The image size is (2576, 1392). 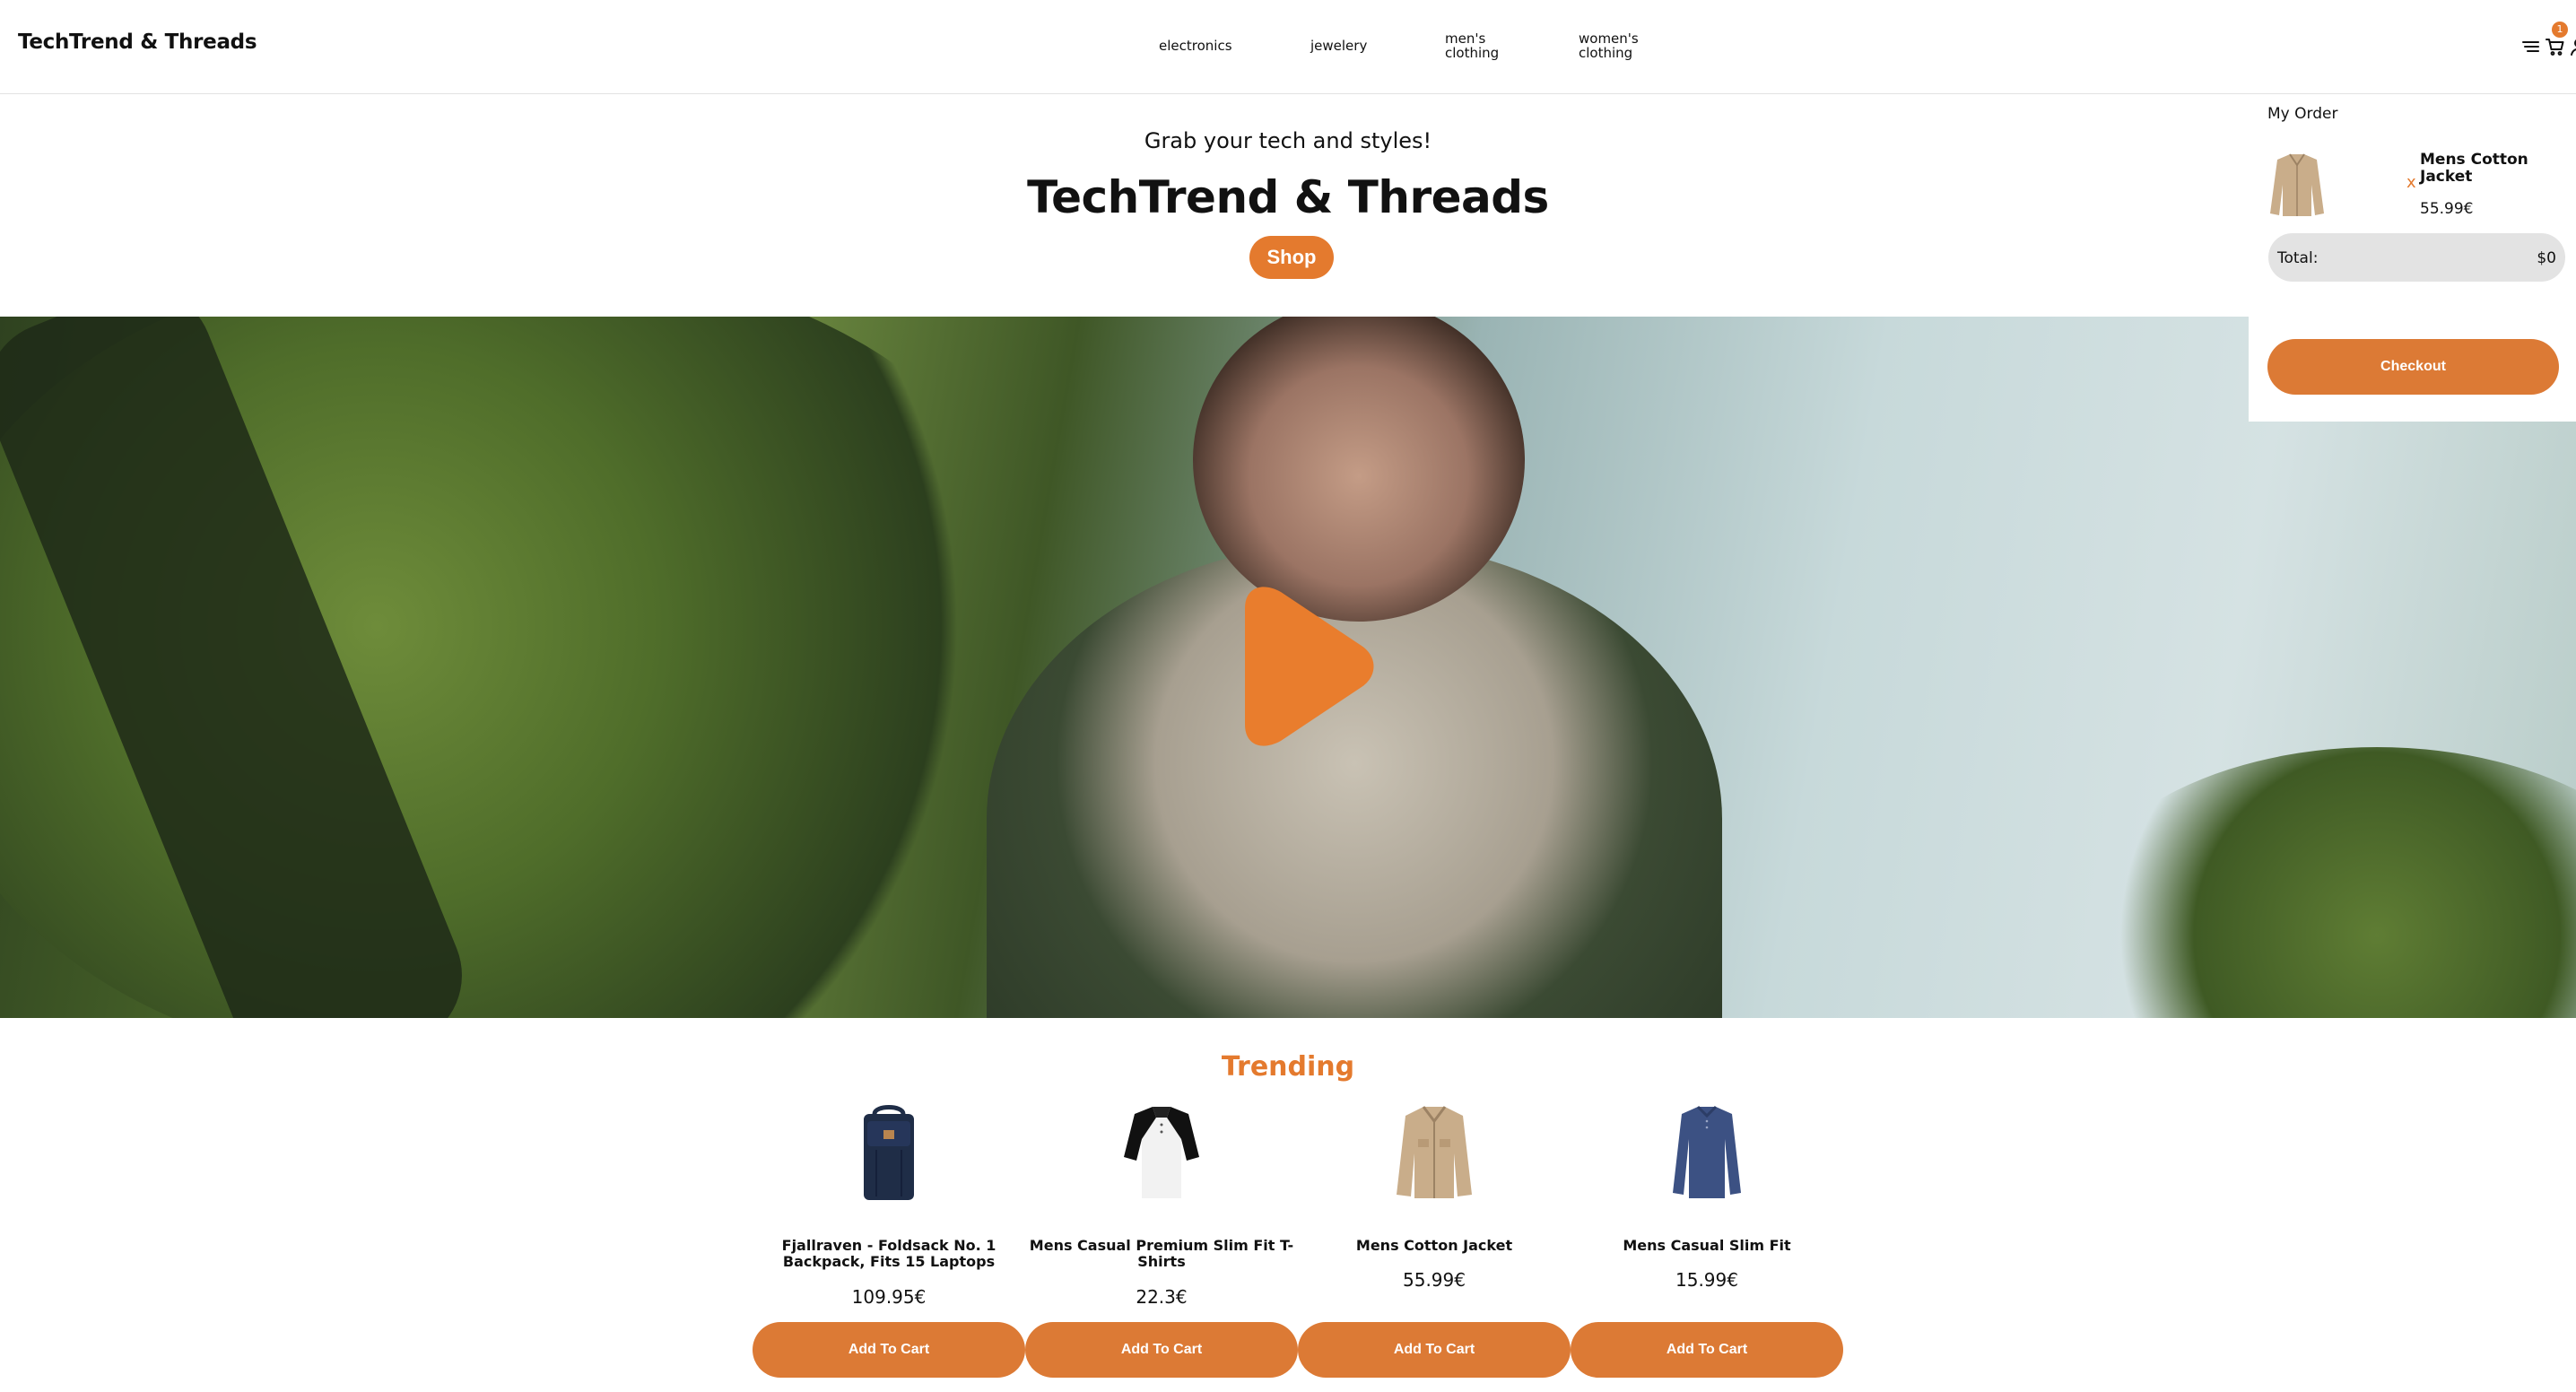 What do you see at coordinates (2298, 258) in the screenshot?
I see `cart-total-label: Total:` at bounding box center [2298, 258].